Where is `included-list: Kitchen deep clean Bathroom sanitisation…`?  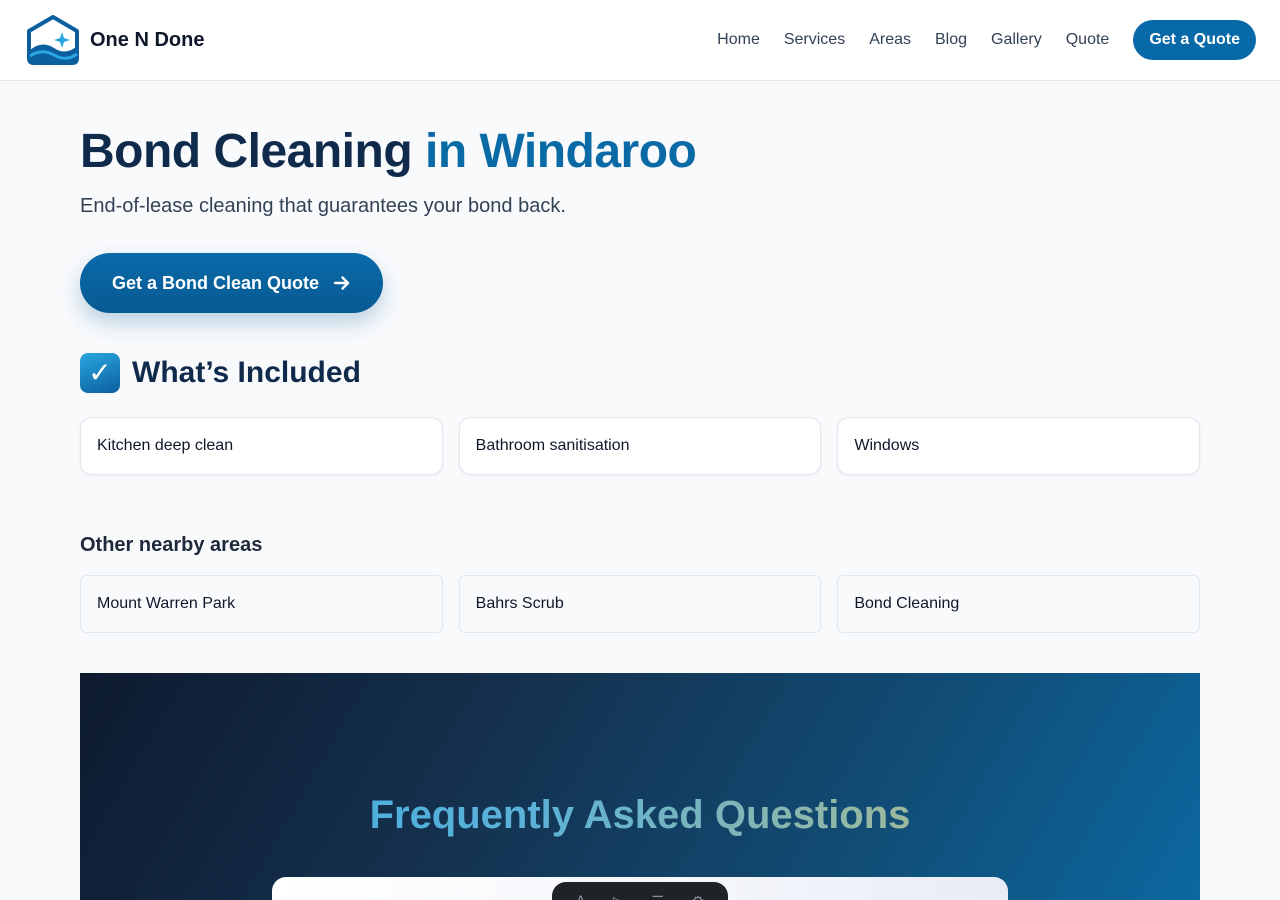 included-list: Kitchen deep clean Bathroom sanitisation… is located at coordinates (640, 446).